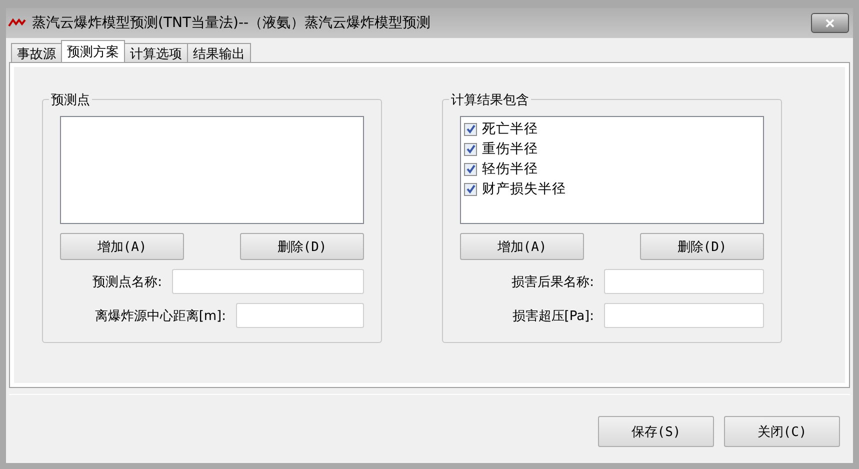 The width and height of the screenshot is (859, 469). I want to click on list-item: 死亡半径, so click(510, 129).